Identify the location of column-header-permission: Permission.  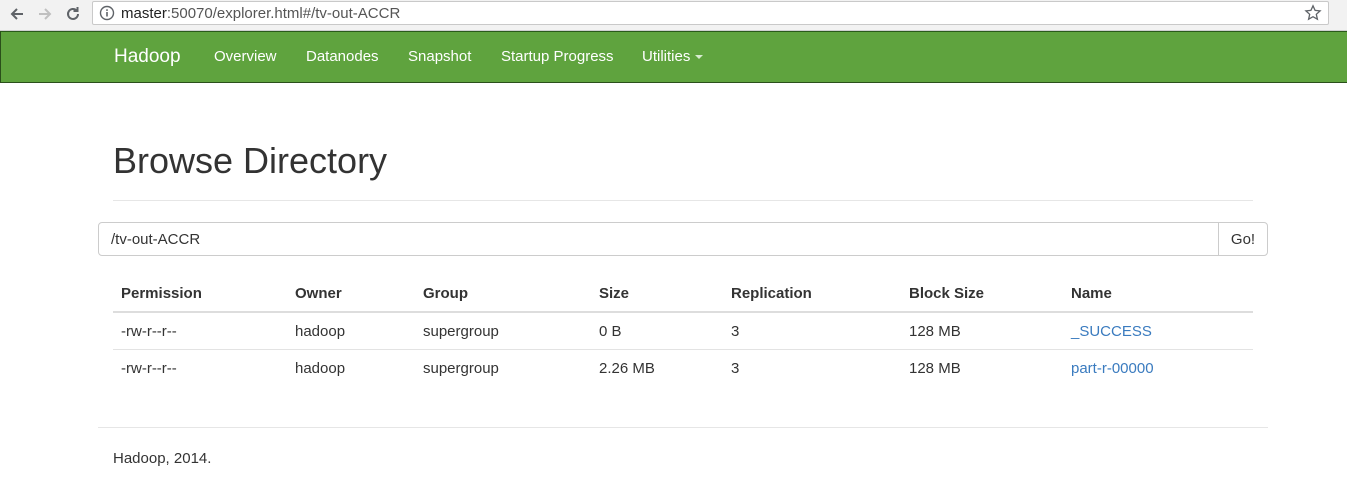
(161, 293).